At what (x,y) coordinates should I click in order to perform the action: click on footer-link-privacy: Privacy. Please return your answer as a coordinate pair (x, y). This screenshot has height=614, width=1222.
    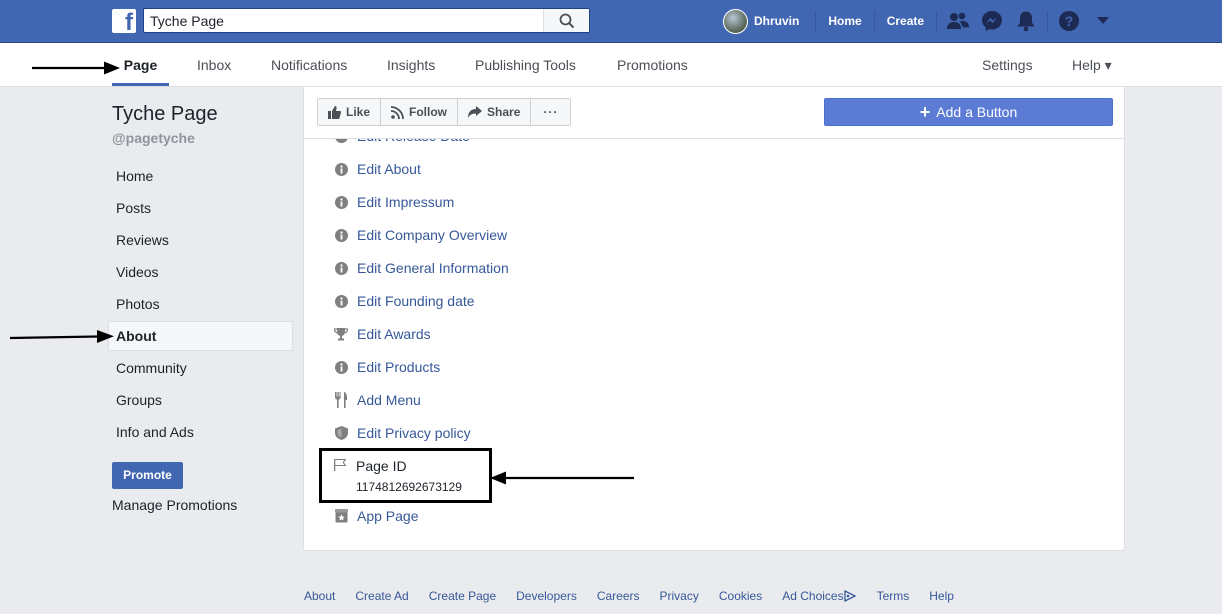
    Looking at the image, I should click on (679, 596).